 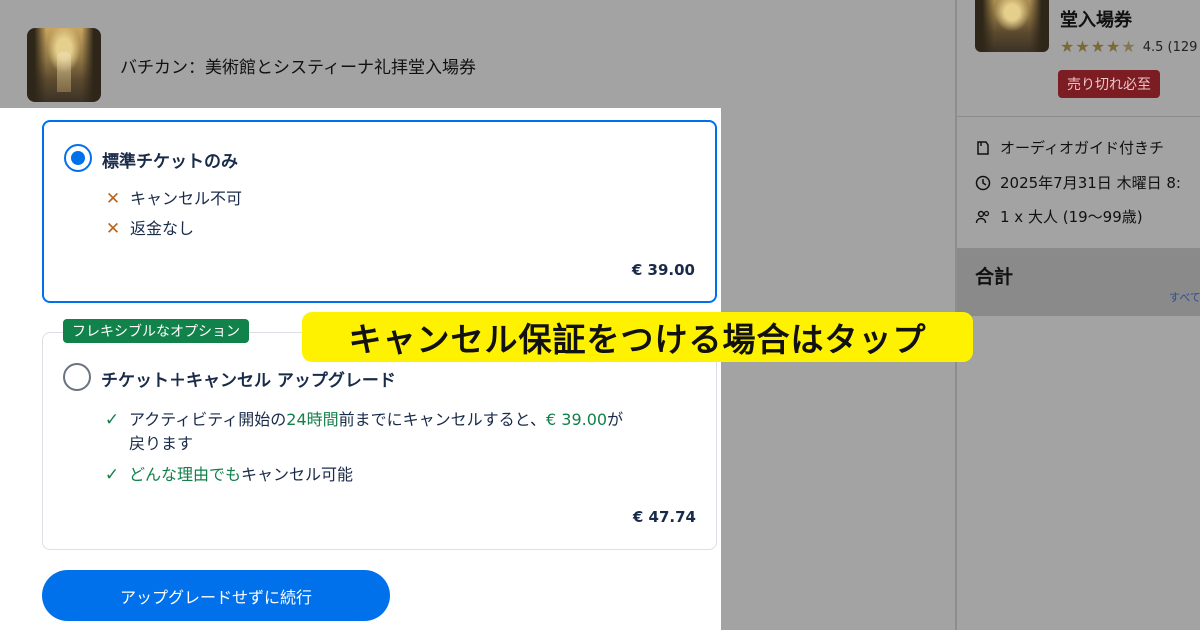 I want to click on feature-item: ✕ キャンセル不可, so click(x=173, y=199).